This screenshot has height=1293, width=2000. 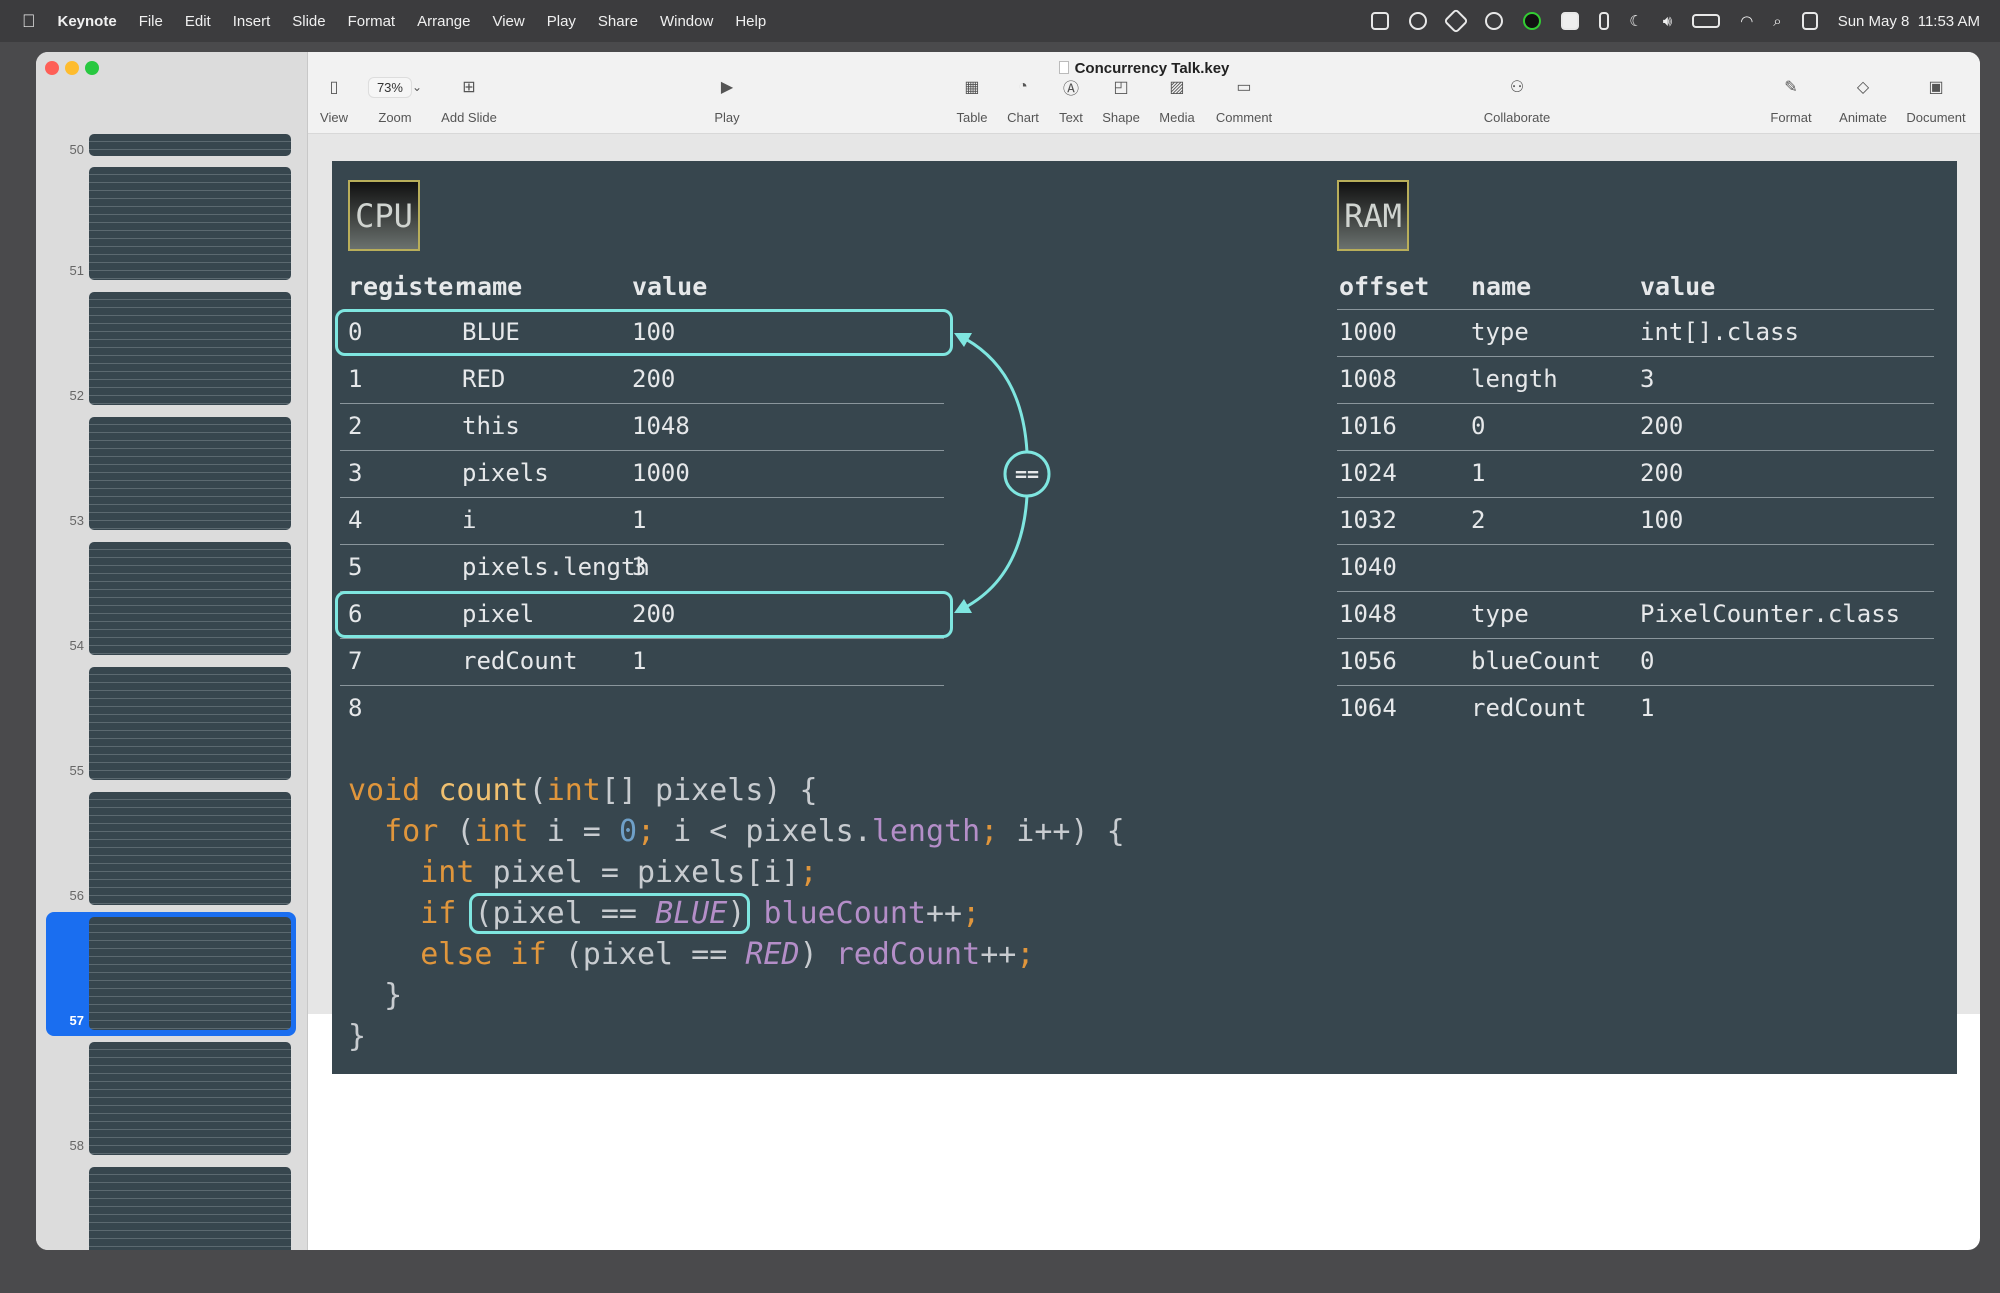 What do you see at coordinates (469, 87) in the screenshot?
I see `add-slide-icon: ⊞` at bounding box center [469, 87].